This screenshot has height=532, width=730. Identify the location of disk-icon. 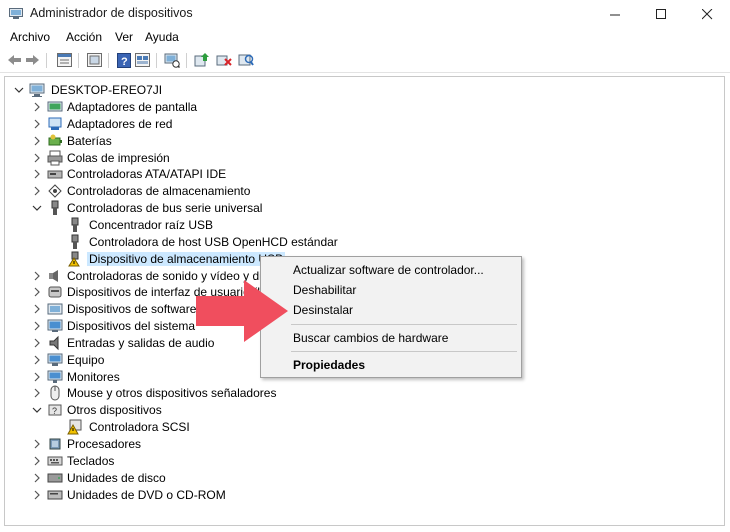
(55, 478).